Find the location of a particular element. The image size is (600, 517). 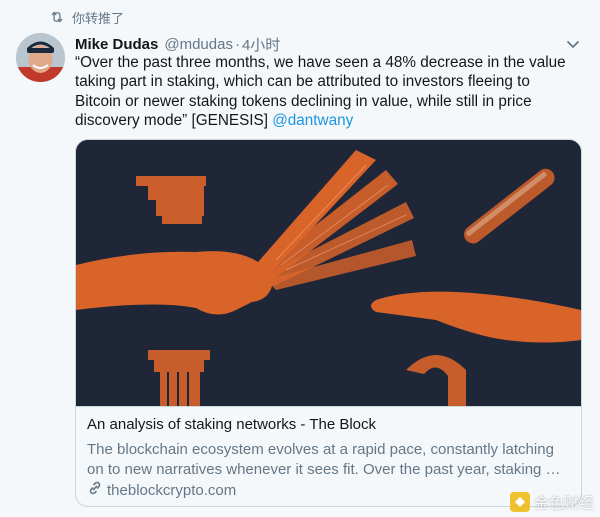

watermark: 金色财经 is located at coordinates (551, 502).